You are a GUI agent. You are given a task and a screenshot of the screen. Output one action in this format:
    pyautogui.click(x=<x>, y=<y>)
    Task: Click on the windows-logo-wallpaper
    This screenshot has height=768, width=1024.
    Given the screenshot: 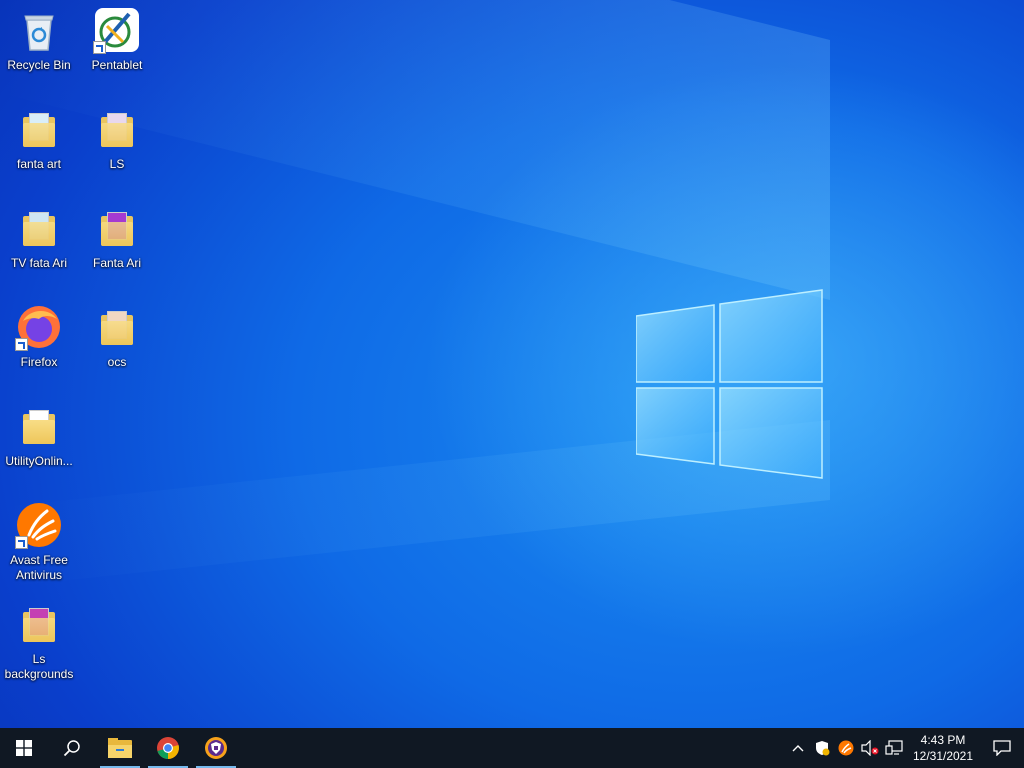 What is the action you would take?
    pyautogui.click(x=729, y=384)
    